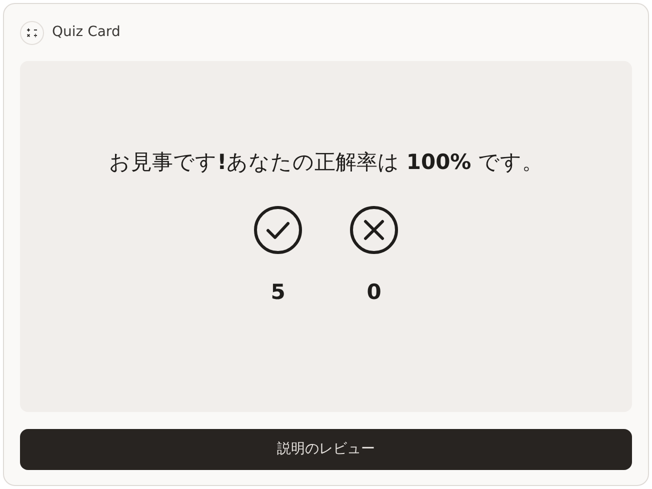 This screenshot has width=652, height=489. I want to click on math-symbols-icon, so click(32, 32).